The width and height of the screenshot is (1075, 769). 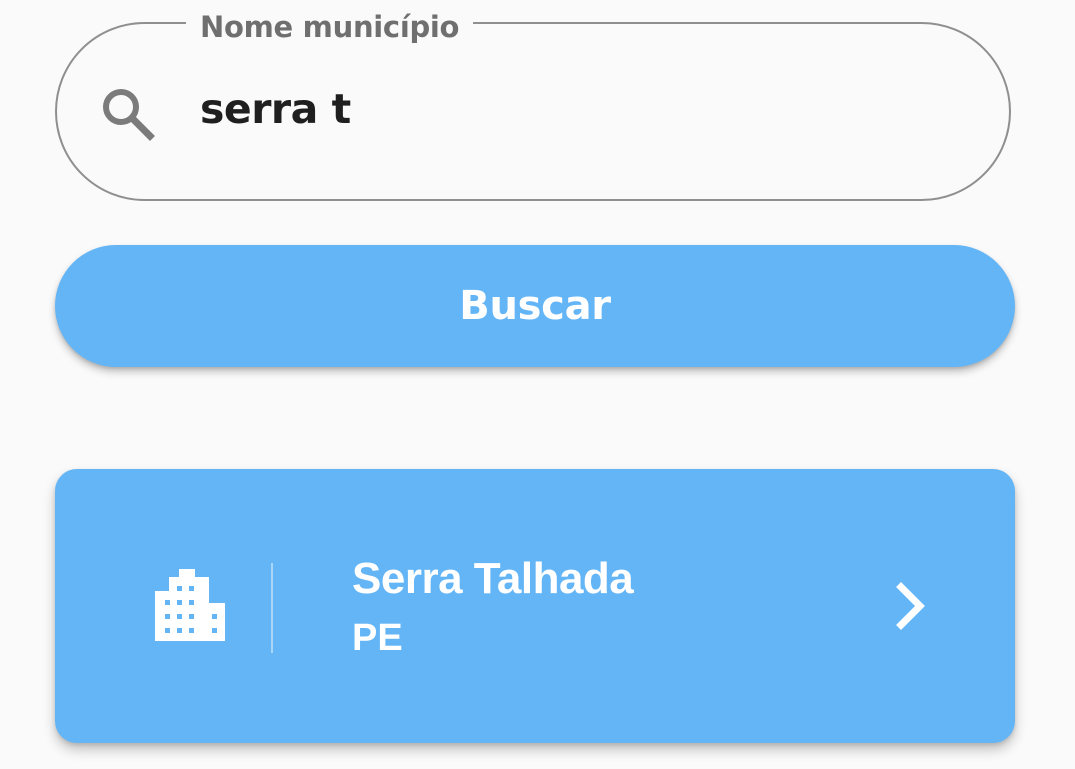 What do you see at coordinates (377, 638) in the screenshot?
I see `result-state: PE` at bounding box center [377, 638].